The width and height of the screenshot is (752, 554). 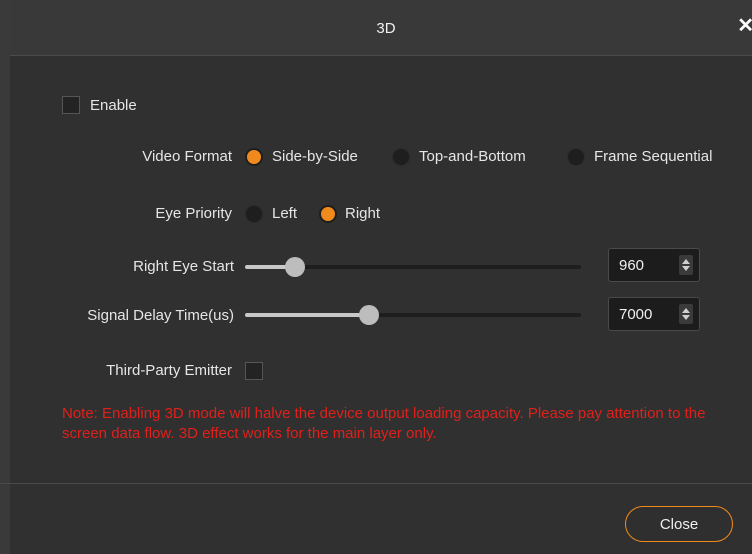 I want to click on enable-label: Enable, so click(x=113, y=105).